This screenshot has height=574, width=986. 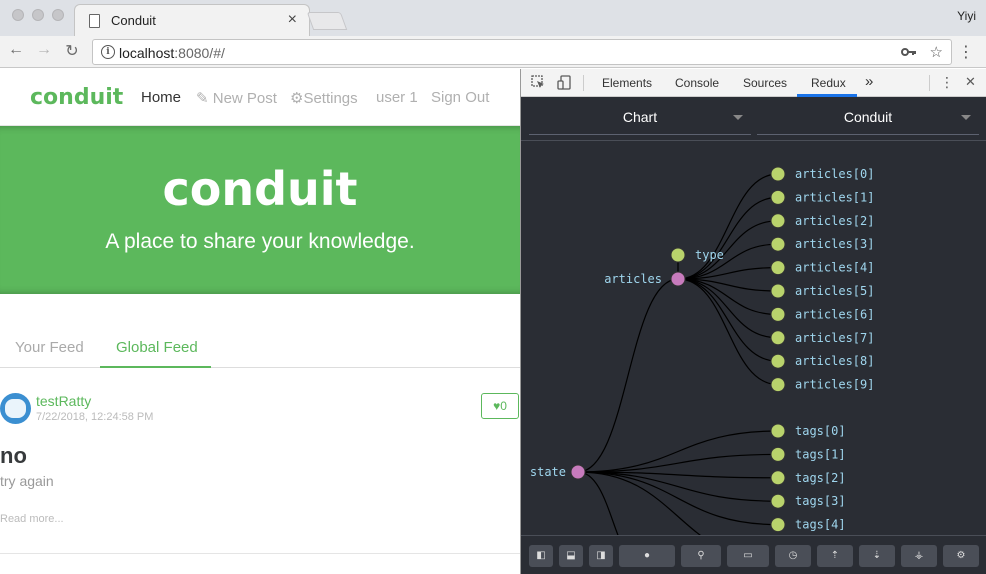 What do you see at coordinates (324, 98) in the screenshot?
I see `nav-settings: ⚙Settings` at bounding box center [324, 98].